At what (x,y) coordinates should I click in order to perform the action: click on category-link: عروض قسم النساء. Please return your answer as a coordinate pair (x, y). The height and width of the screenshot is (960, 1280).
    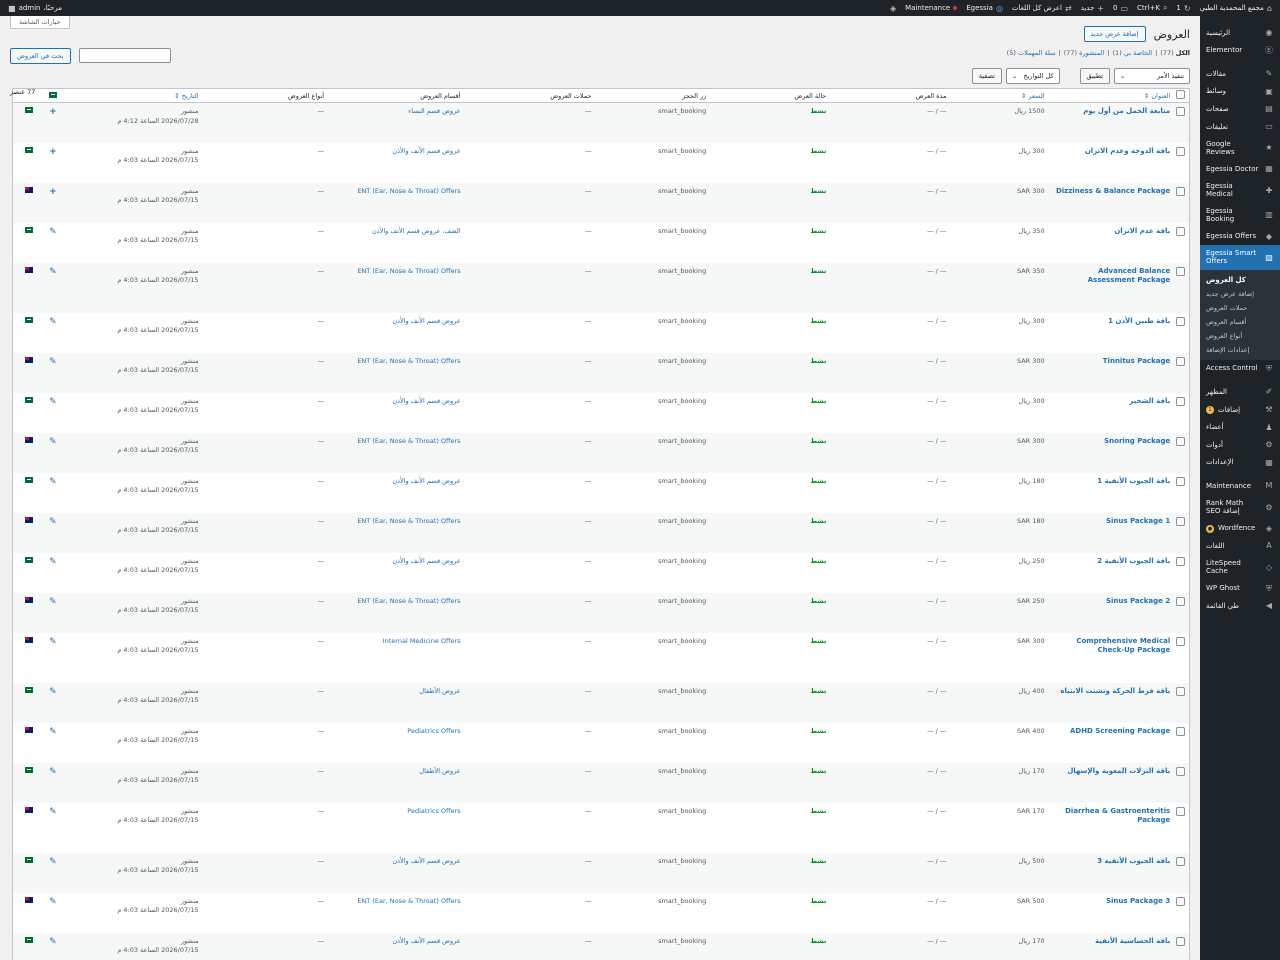
    Looking at the image, I should click on (434, 111).